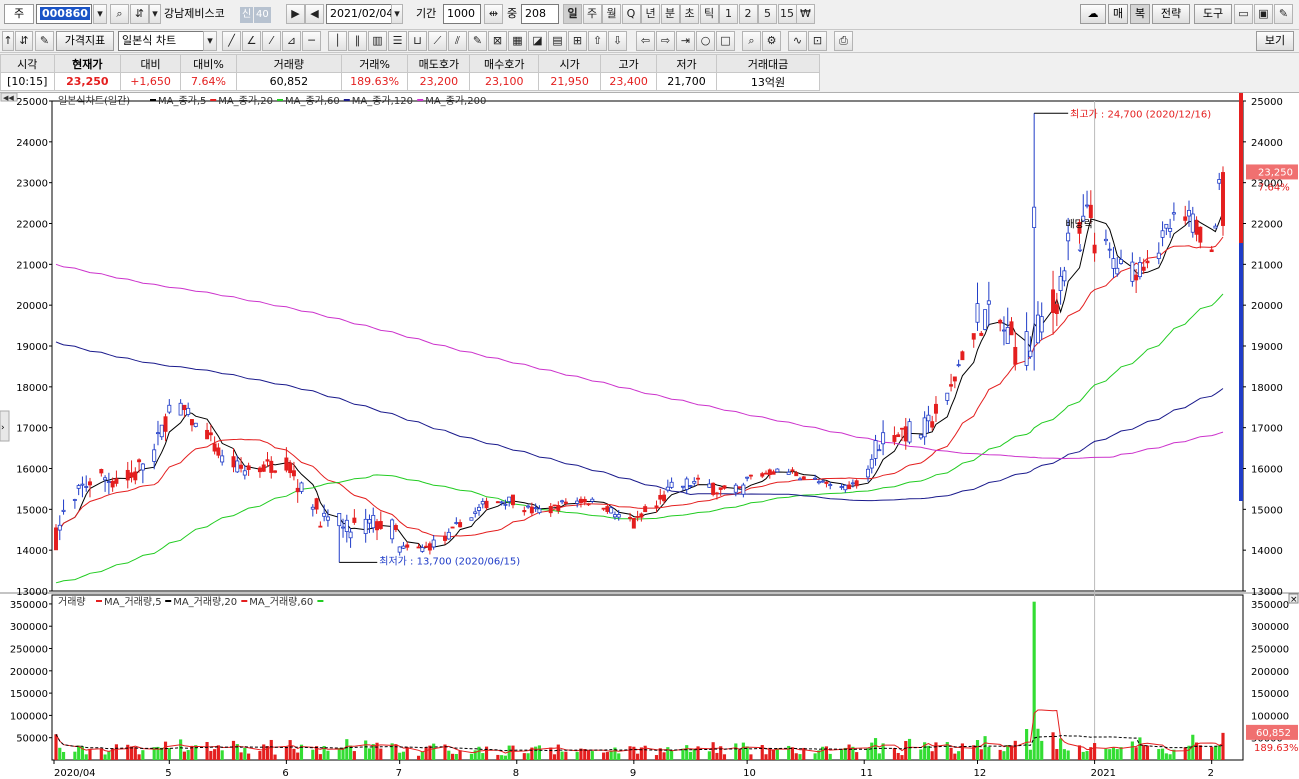 This screenshot has width=1299, height=779. Describe the element at coordinates (314, 14) in the screenshot. I see `prev-stock-icon: ◀` at that location.